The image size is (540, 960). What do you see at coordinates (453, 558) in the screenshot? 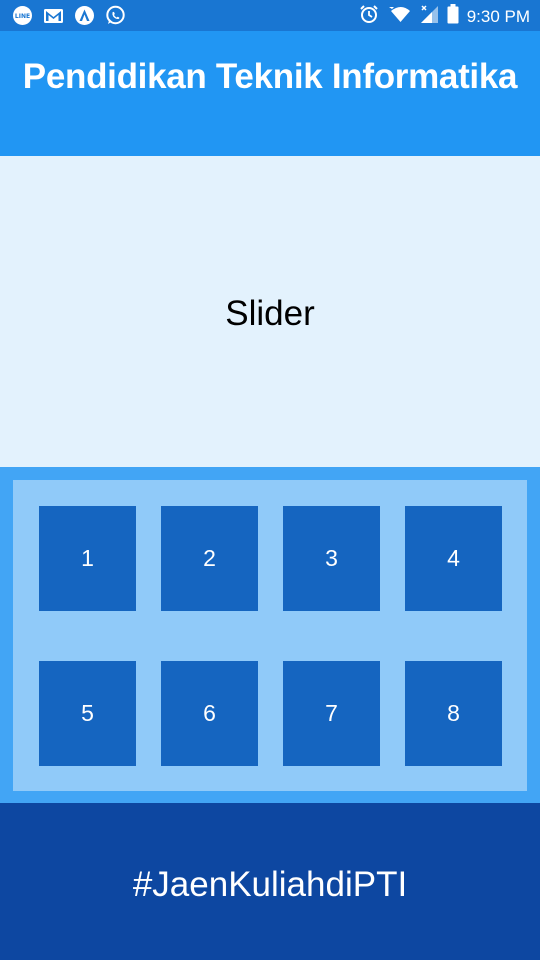
I see `menu-tile-4: 4` at bounding box center [453, 558].